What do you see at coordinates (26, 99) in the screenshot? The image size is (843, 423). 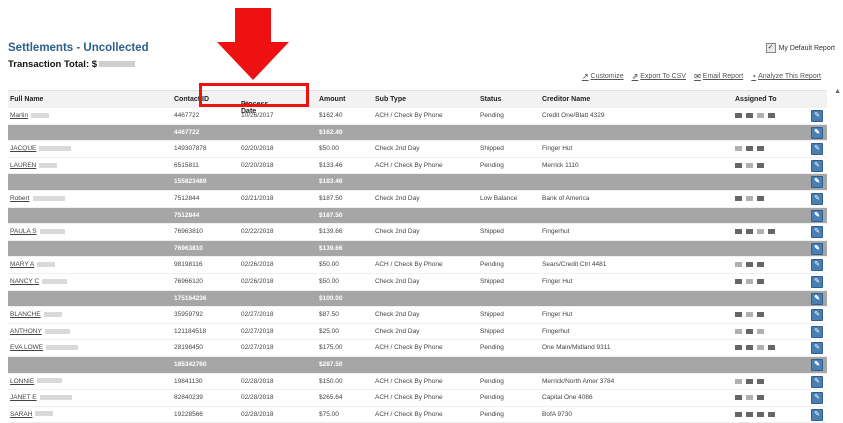 I see `col-full-name: Full Name` at bounding box center [26, 99].